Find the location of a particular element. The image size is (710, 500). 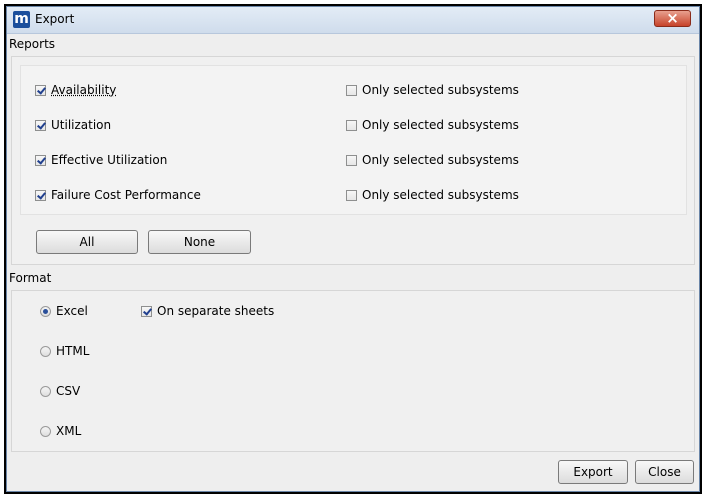

report-label: Utilization is located at coordinates (81, 125).